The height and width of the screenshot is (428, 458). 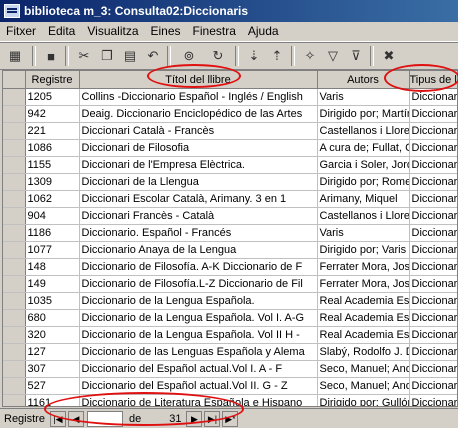 I want to click on cell-registre: 1309, so click(x=52, y=182).